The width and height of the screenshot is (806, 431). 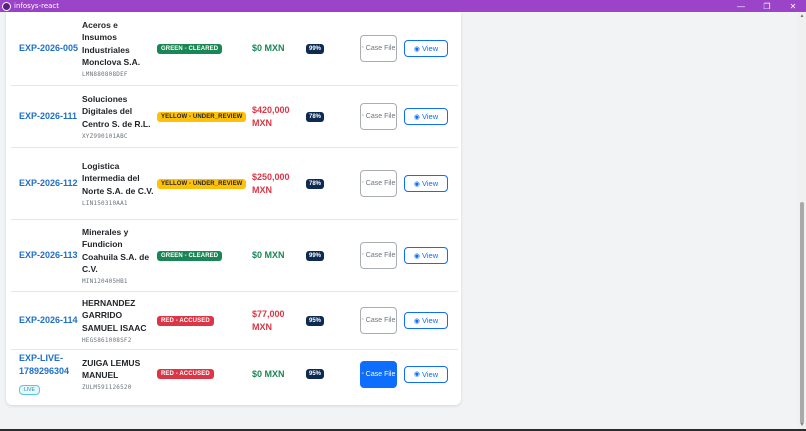 What do you see at coordinates (37, 6) in the screenshot?
I see `window-title: infosys-react` at bounding box center [37, 6].